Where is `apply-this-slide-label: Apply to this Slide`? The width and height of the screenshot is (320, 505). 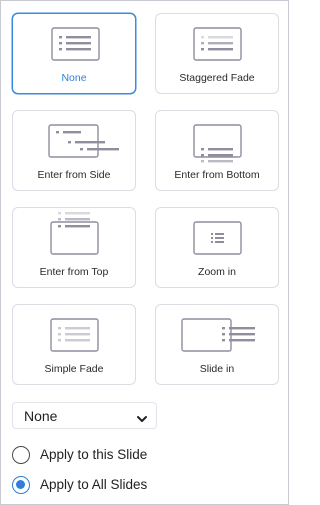
apply-this-slide-label: Apply to this Slide is located at coordinates (94, 454).